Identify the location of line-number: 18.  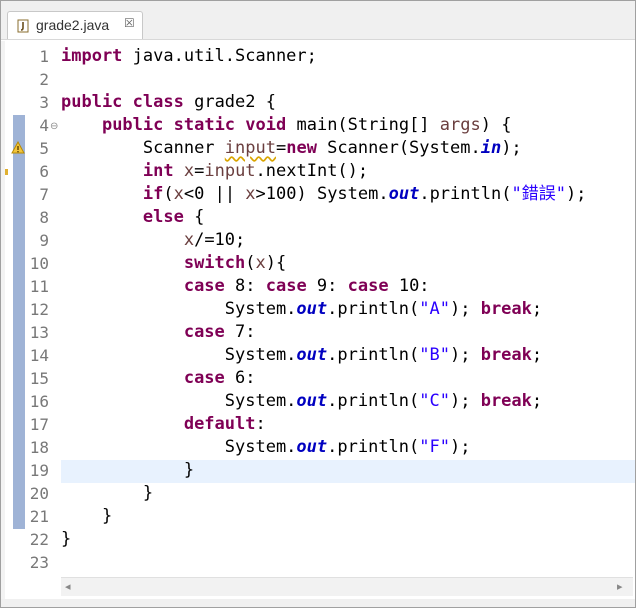
(39, 447).